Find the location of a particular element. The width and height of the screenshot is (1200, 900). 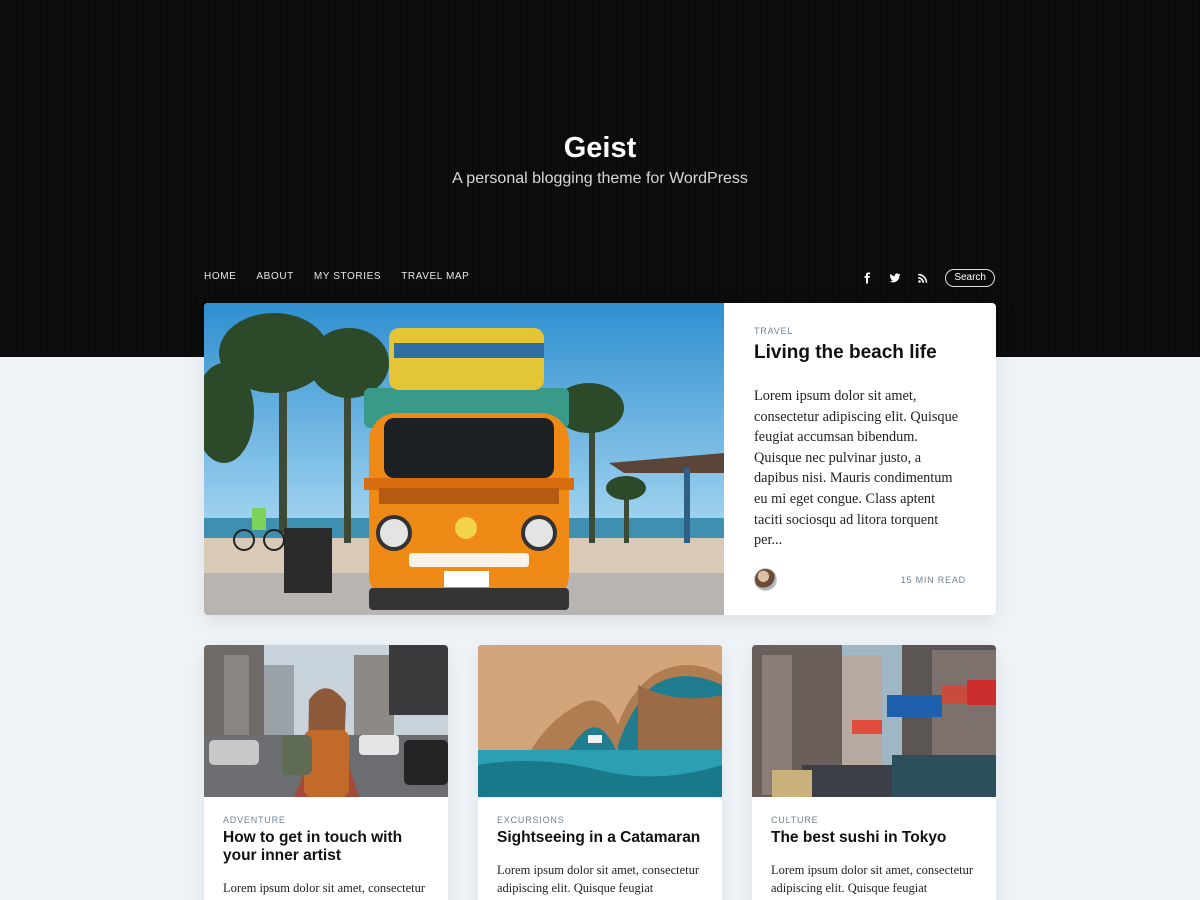

search-button: Search is located at coordinates (970, 278).